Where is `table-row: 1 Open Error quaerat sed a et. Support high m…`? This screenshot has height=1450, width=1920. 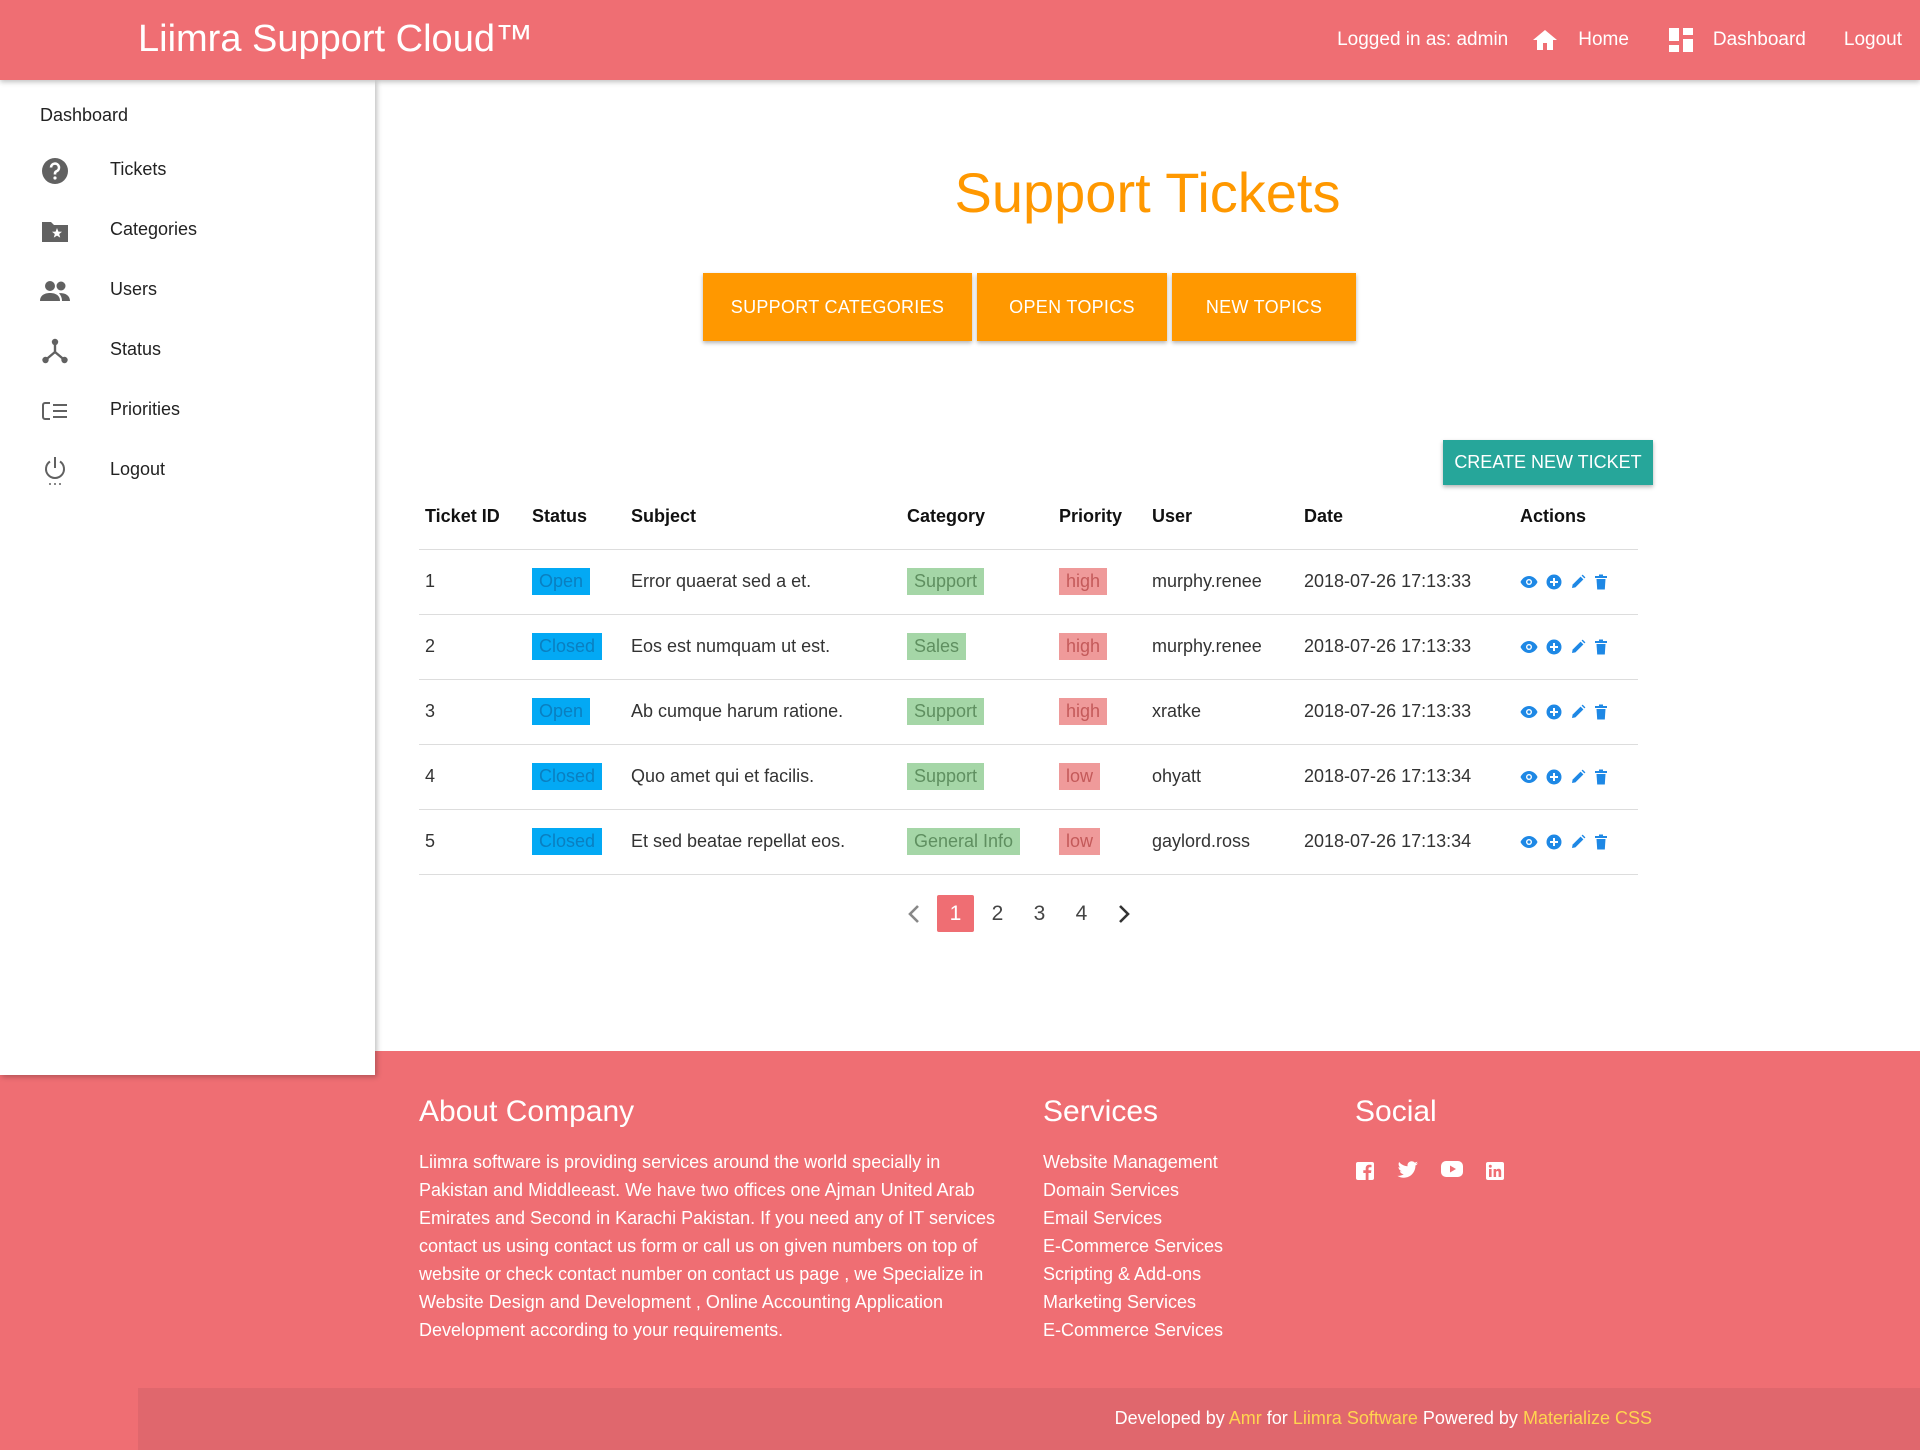 table-row: 1 Open Error quaerat sed a et. Support high m… is located at coordinates (1028, 582).